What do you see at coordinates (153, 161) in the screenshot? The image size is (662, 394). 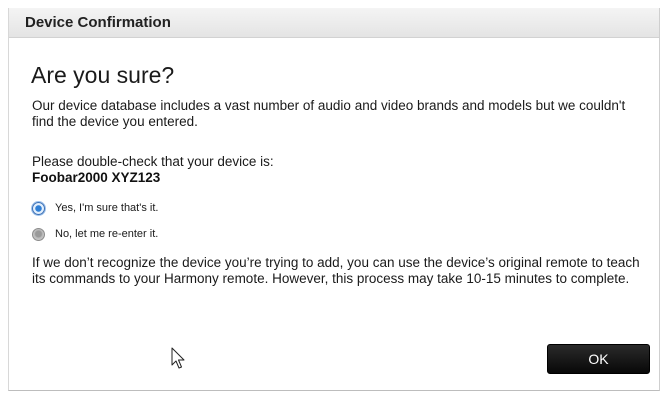 I see `check-prompt: Please double-check that your device is:` at bounding box center [153, 161].